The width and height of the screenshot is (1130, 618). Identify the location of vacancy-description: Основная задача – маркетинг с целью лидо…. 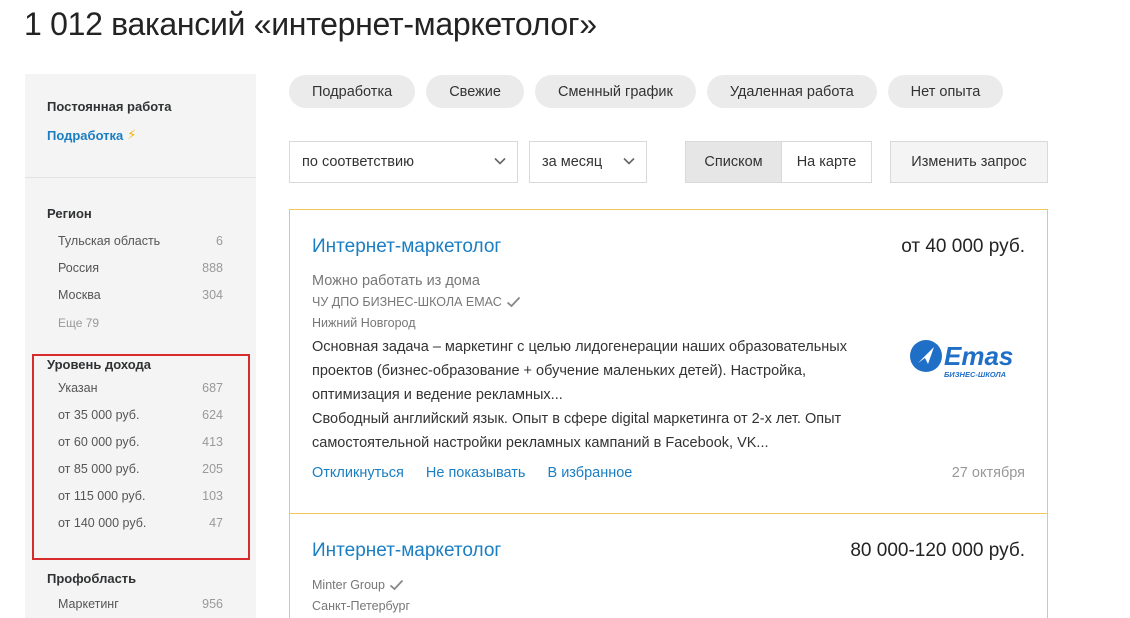
(602, 395).